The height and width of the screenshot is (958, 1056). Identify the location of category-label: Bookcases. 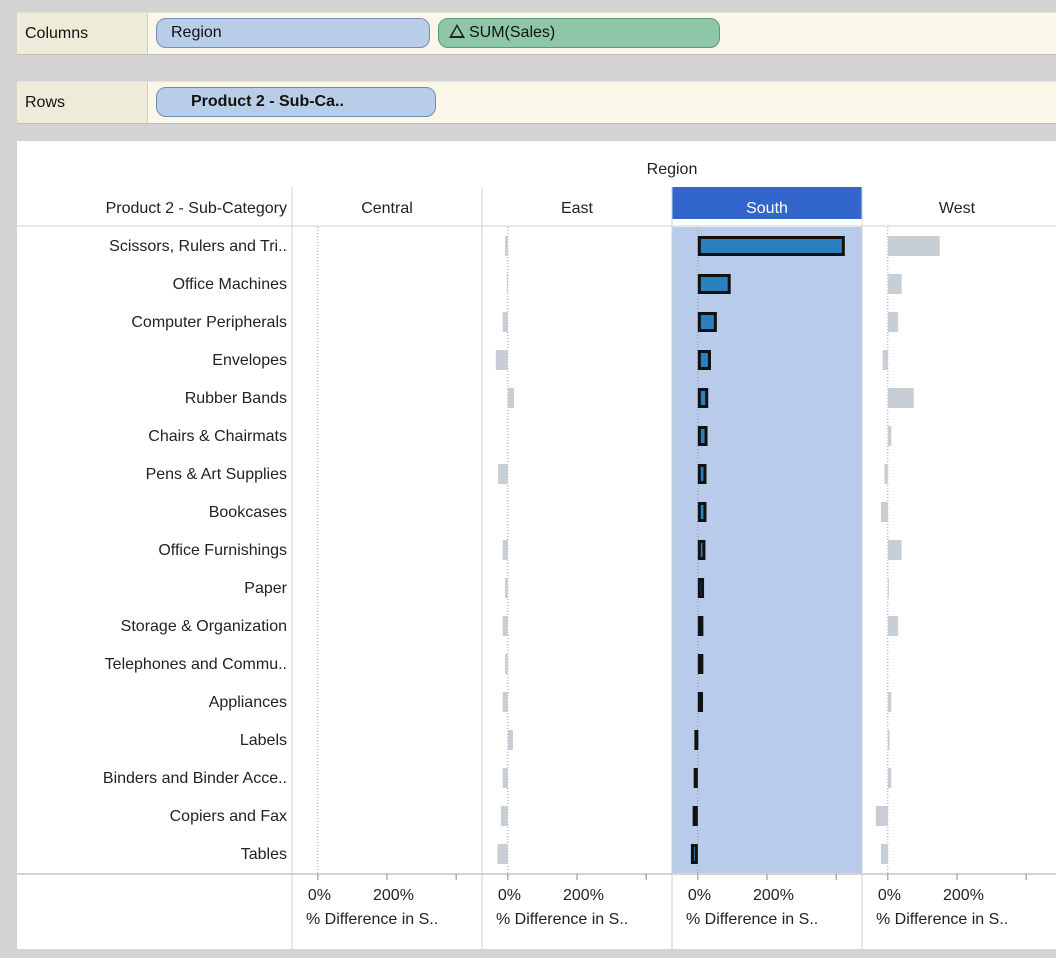
(248, 512).